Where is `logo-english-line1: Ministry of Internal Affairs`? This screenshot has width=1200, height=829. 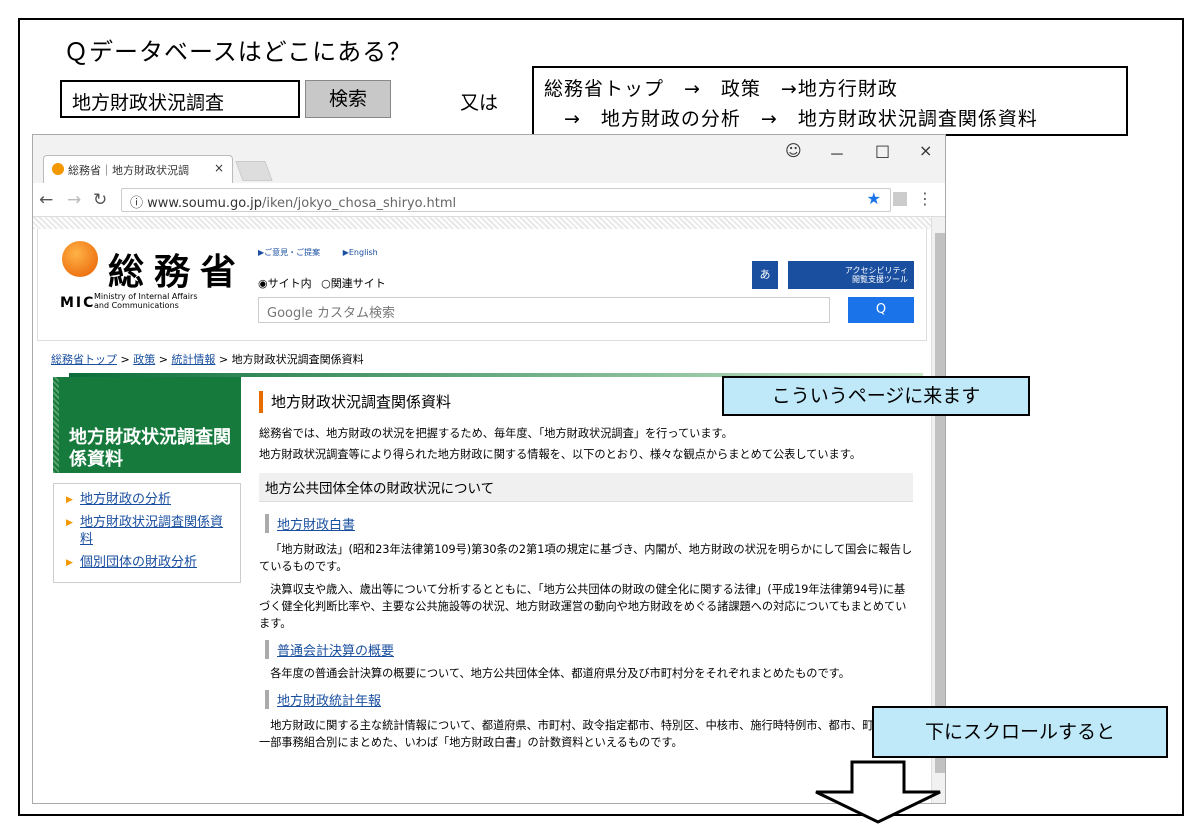
logo-english-line1: Ministry of Internal Affairs is located at coordinates (146, 296).